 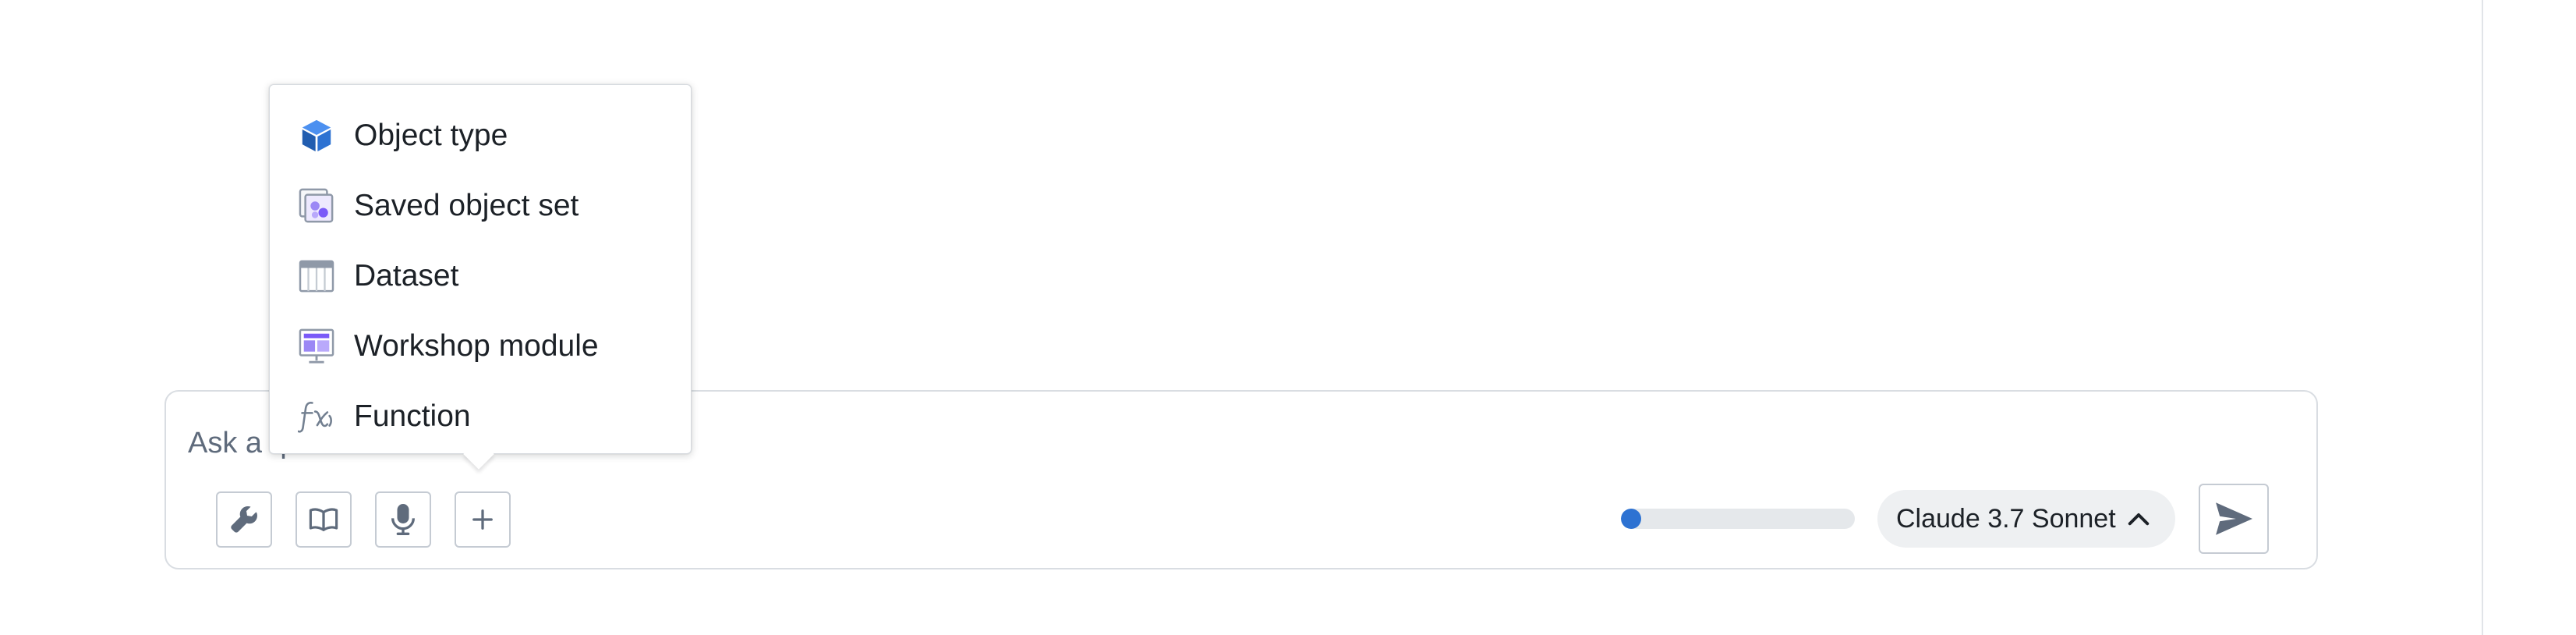 What do you see at coordinates (480, 416) in the screenshot?
I see `menu-item-function: Function` at bounding box center [480, 416].